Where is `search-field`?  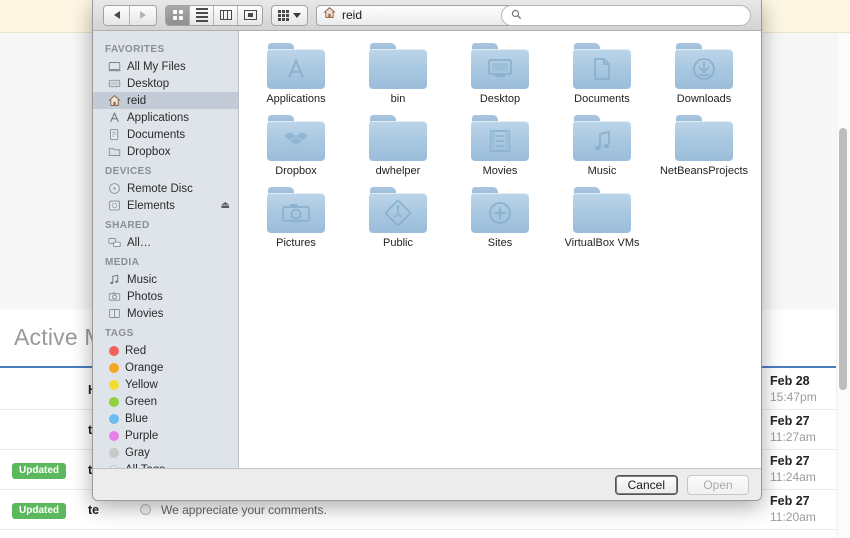
search-field is located at coordinates (626, 15).